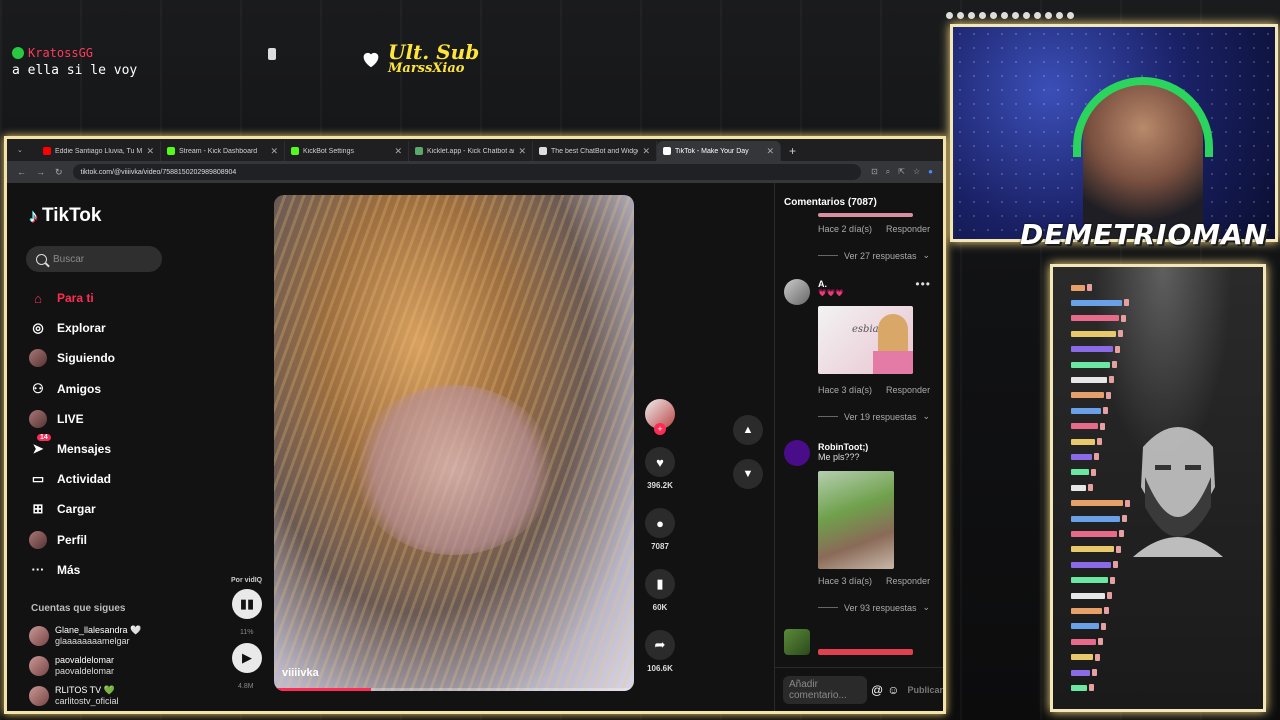 The image size is (1280, 720). What do you see at coordinates (99, 151) in the screenshot?
I see `tab-1: Eddie Santiago Lluvia, Tu Me H✕` at bounding box center [99, 151].